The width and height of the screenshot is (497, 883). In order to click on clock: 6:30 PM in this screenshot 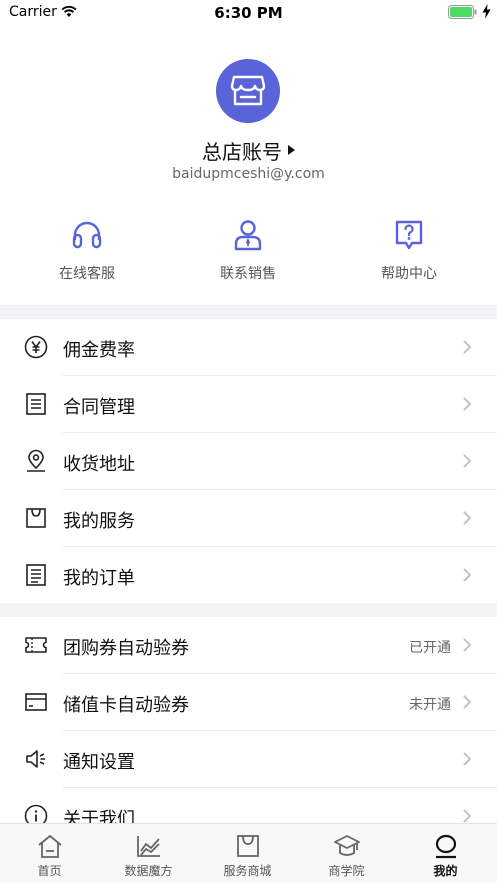, I will do `click(248, 13)`.